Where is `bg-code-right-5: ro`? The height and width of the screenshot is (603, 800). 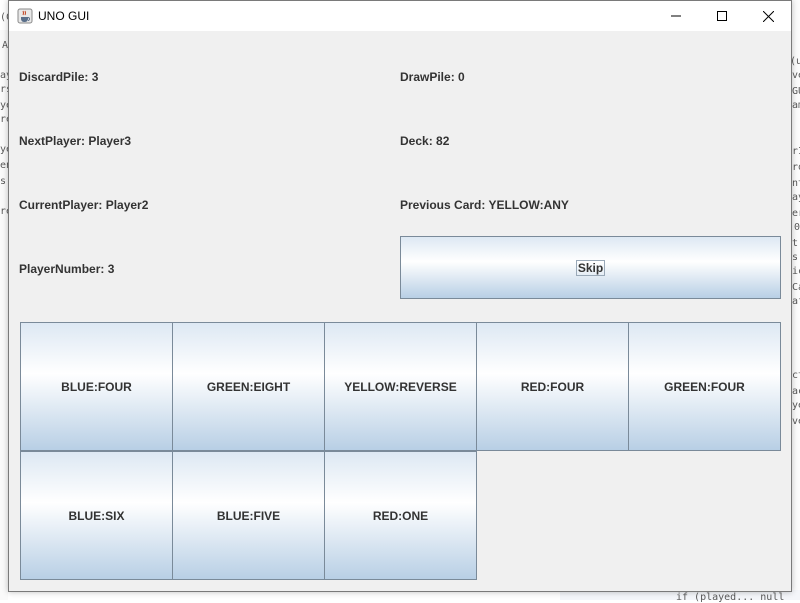 bg-code-right-5: ro is located at coordinates (796, 167).